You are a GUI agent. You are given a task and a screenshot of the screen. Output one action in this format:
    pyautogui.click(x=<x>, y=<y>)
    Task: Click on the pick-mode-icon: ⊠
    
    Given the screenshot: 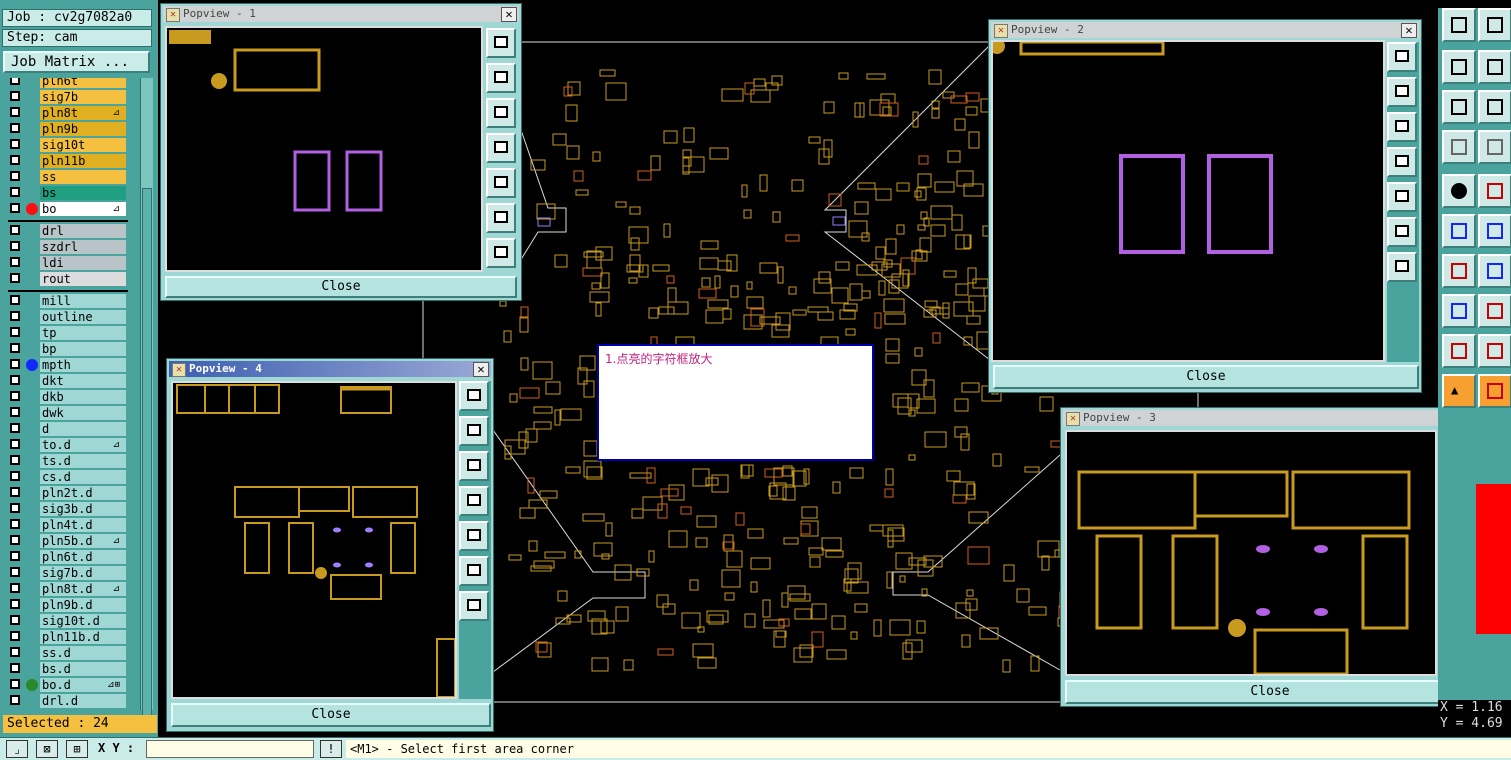 What is the action you would take?
    pyautogui.click(x=47, y=749)
    